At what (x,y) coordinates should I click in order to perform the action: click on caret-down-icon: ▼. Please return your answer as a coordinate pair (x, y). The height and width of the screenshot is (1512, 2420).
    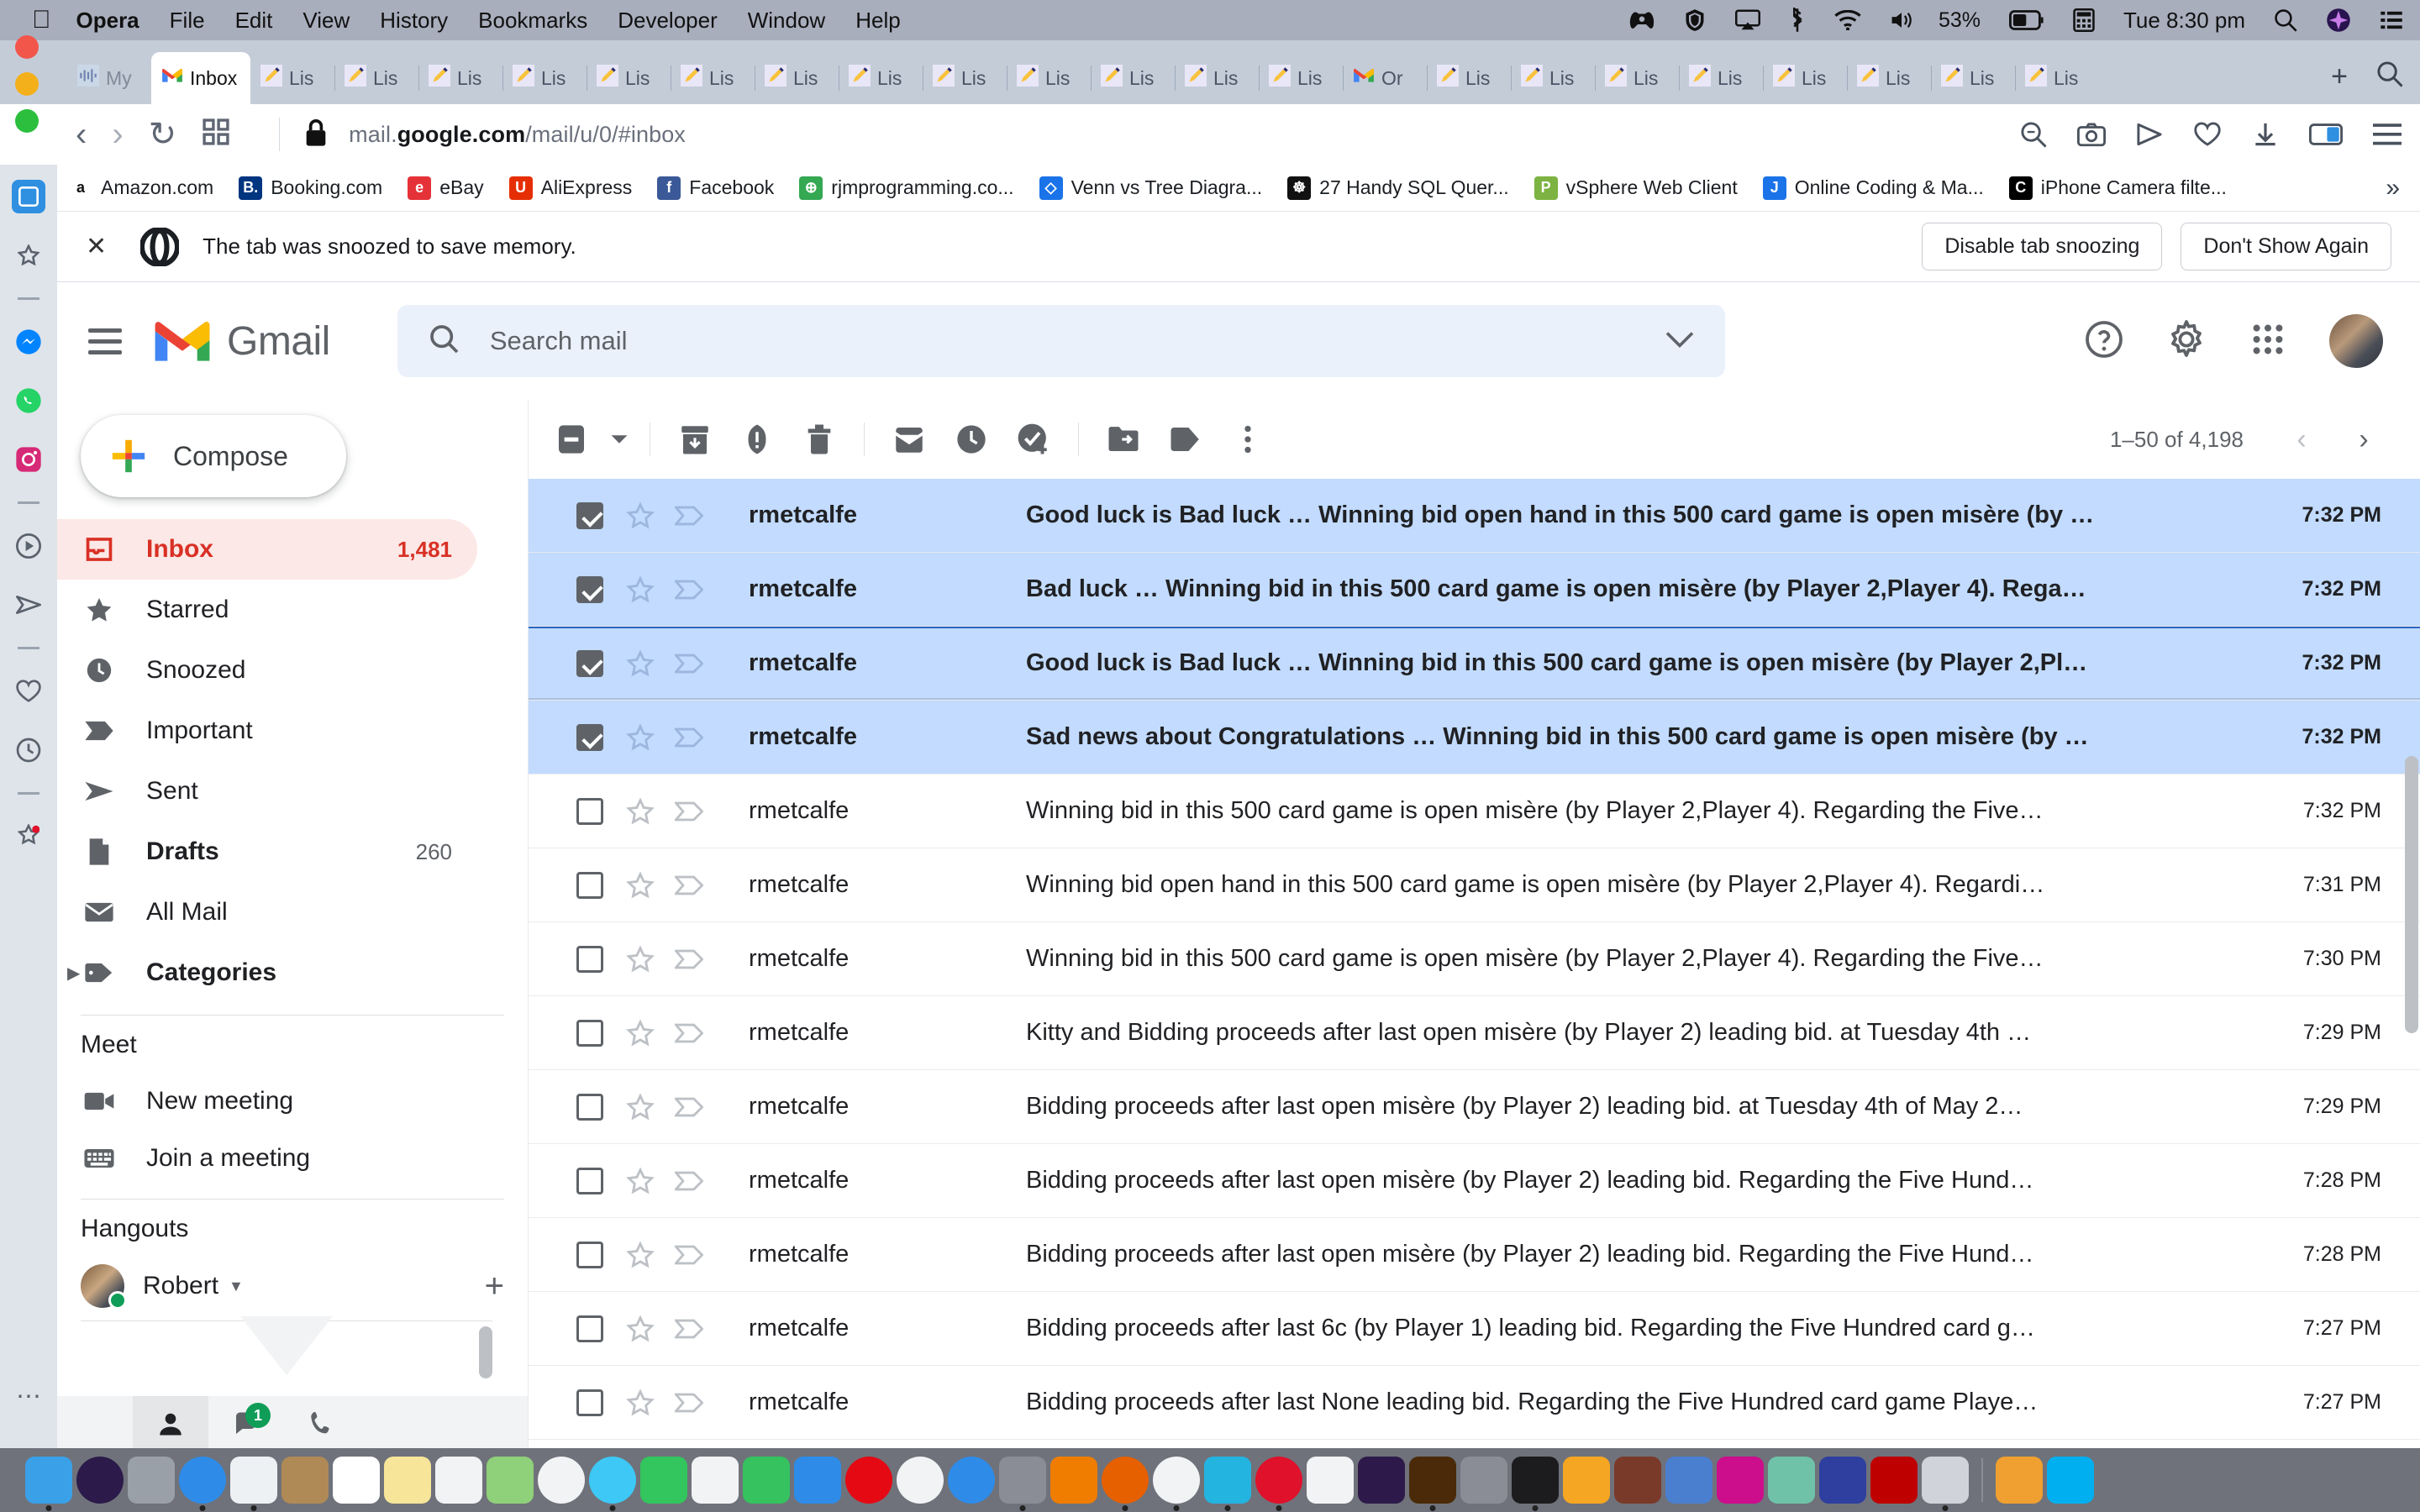
    Looking at the image, I should click on (236, 1286).